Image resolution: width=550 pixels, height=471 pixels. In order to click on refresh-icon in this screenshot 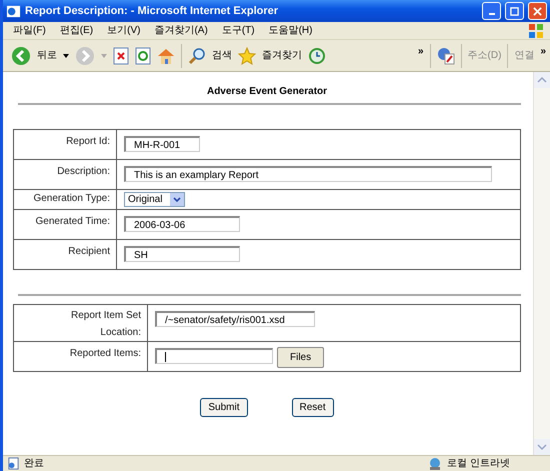, I will do `click(143, 55)`.